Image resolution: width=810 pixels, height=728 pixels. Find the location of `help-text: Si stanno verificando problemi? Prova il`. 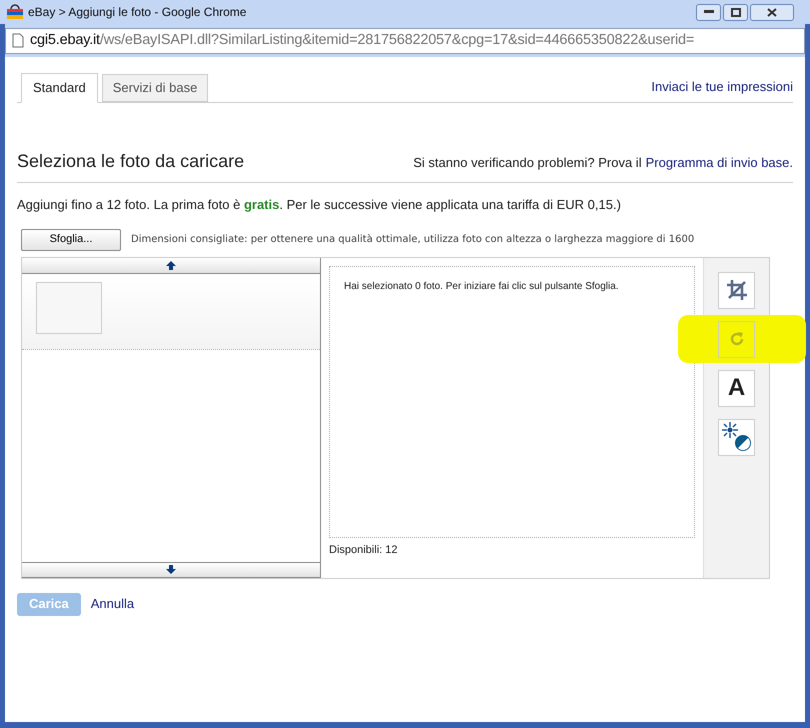

help-text: Si stanno verificando problemi? Prova il is located at coordinates (527, 163).